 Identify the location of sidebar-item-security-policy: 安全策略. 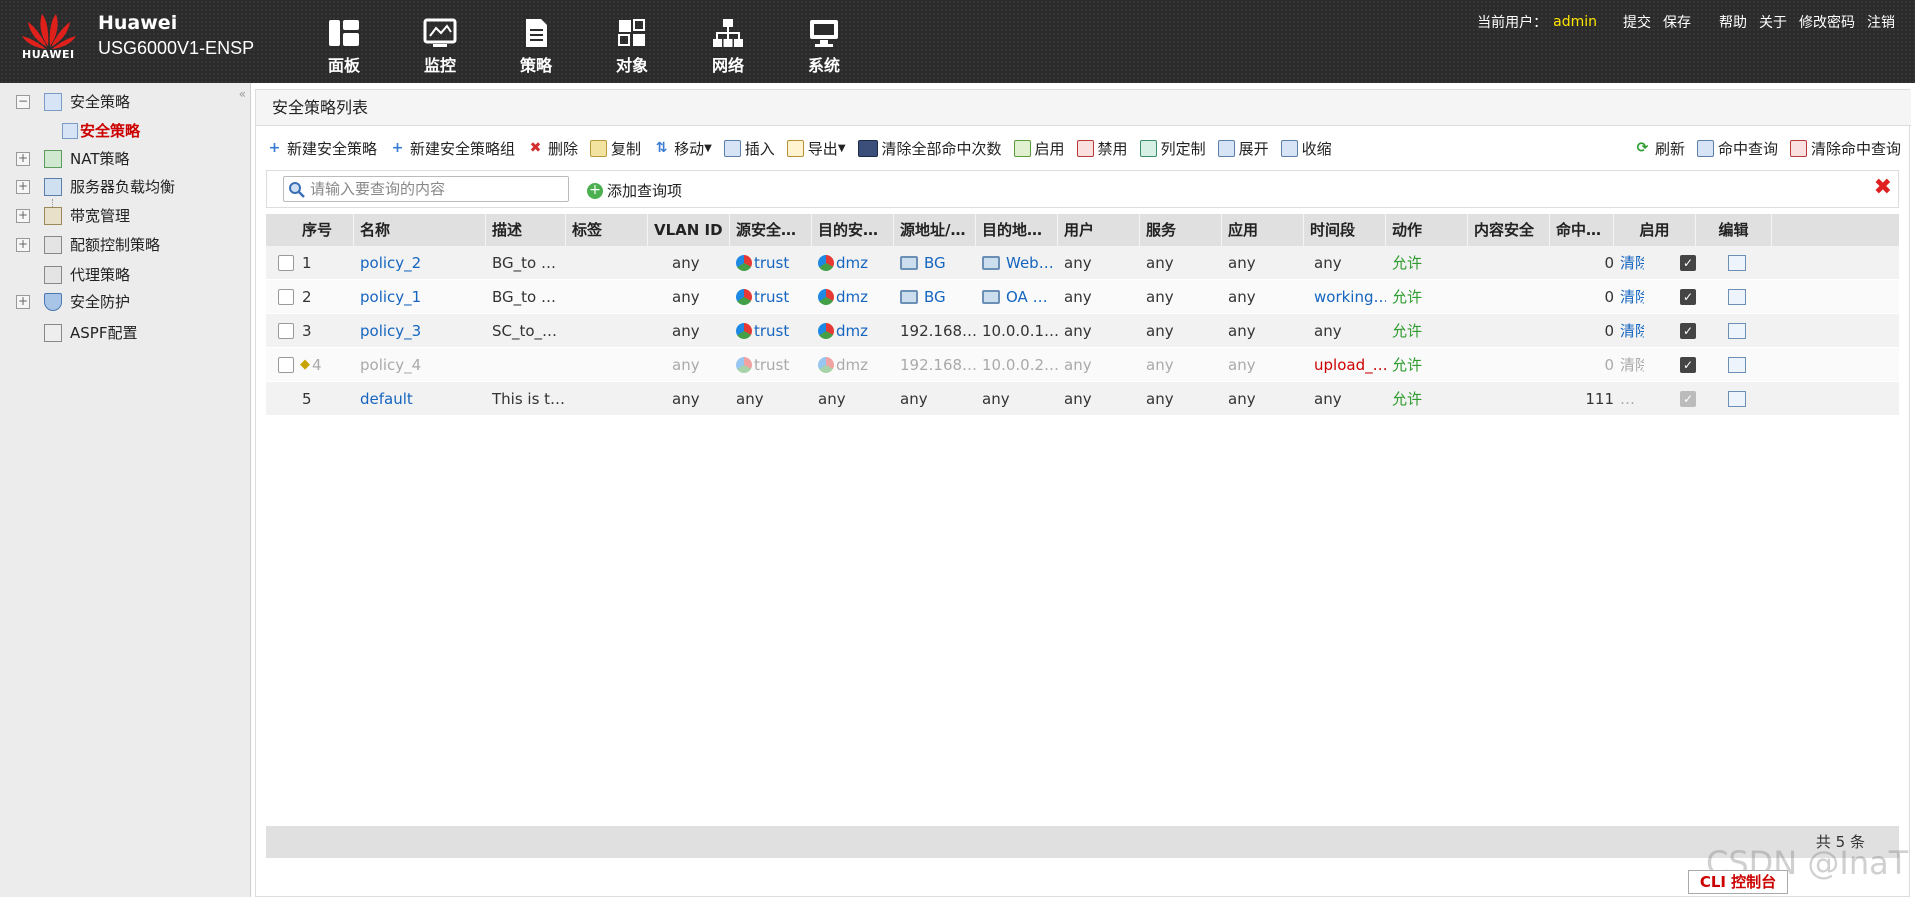
(101, 130).